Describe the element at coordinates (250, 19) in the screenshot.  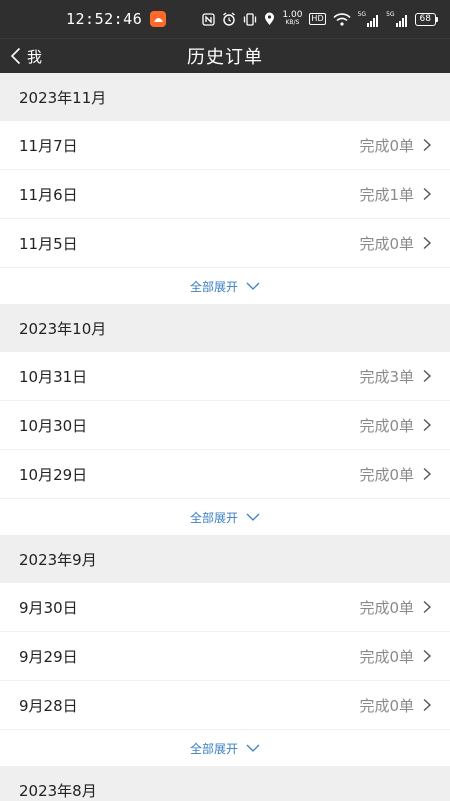
I see `vibrate-icon` at that location.